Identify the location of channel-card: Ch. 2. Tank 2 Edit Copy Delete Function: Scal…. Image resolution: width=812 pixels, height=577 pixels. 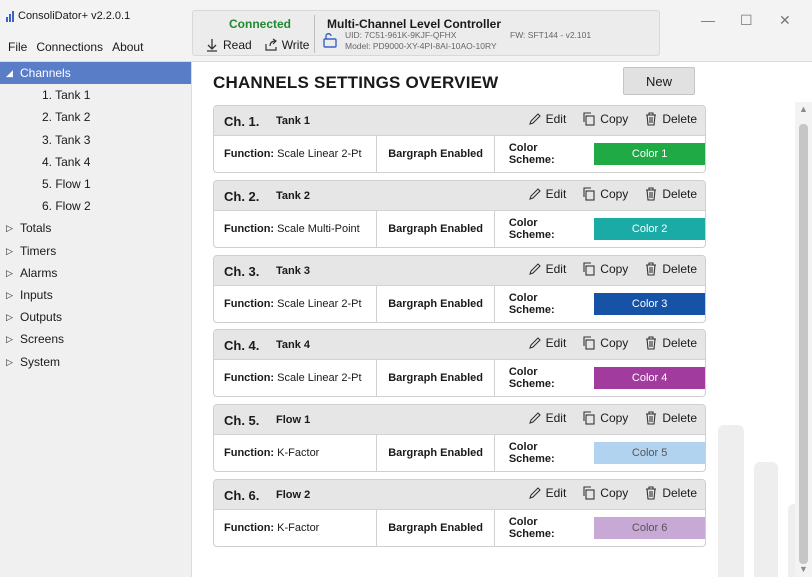
(459, 213).